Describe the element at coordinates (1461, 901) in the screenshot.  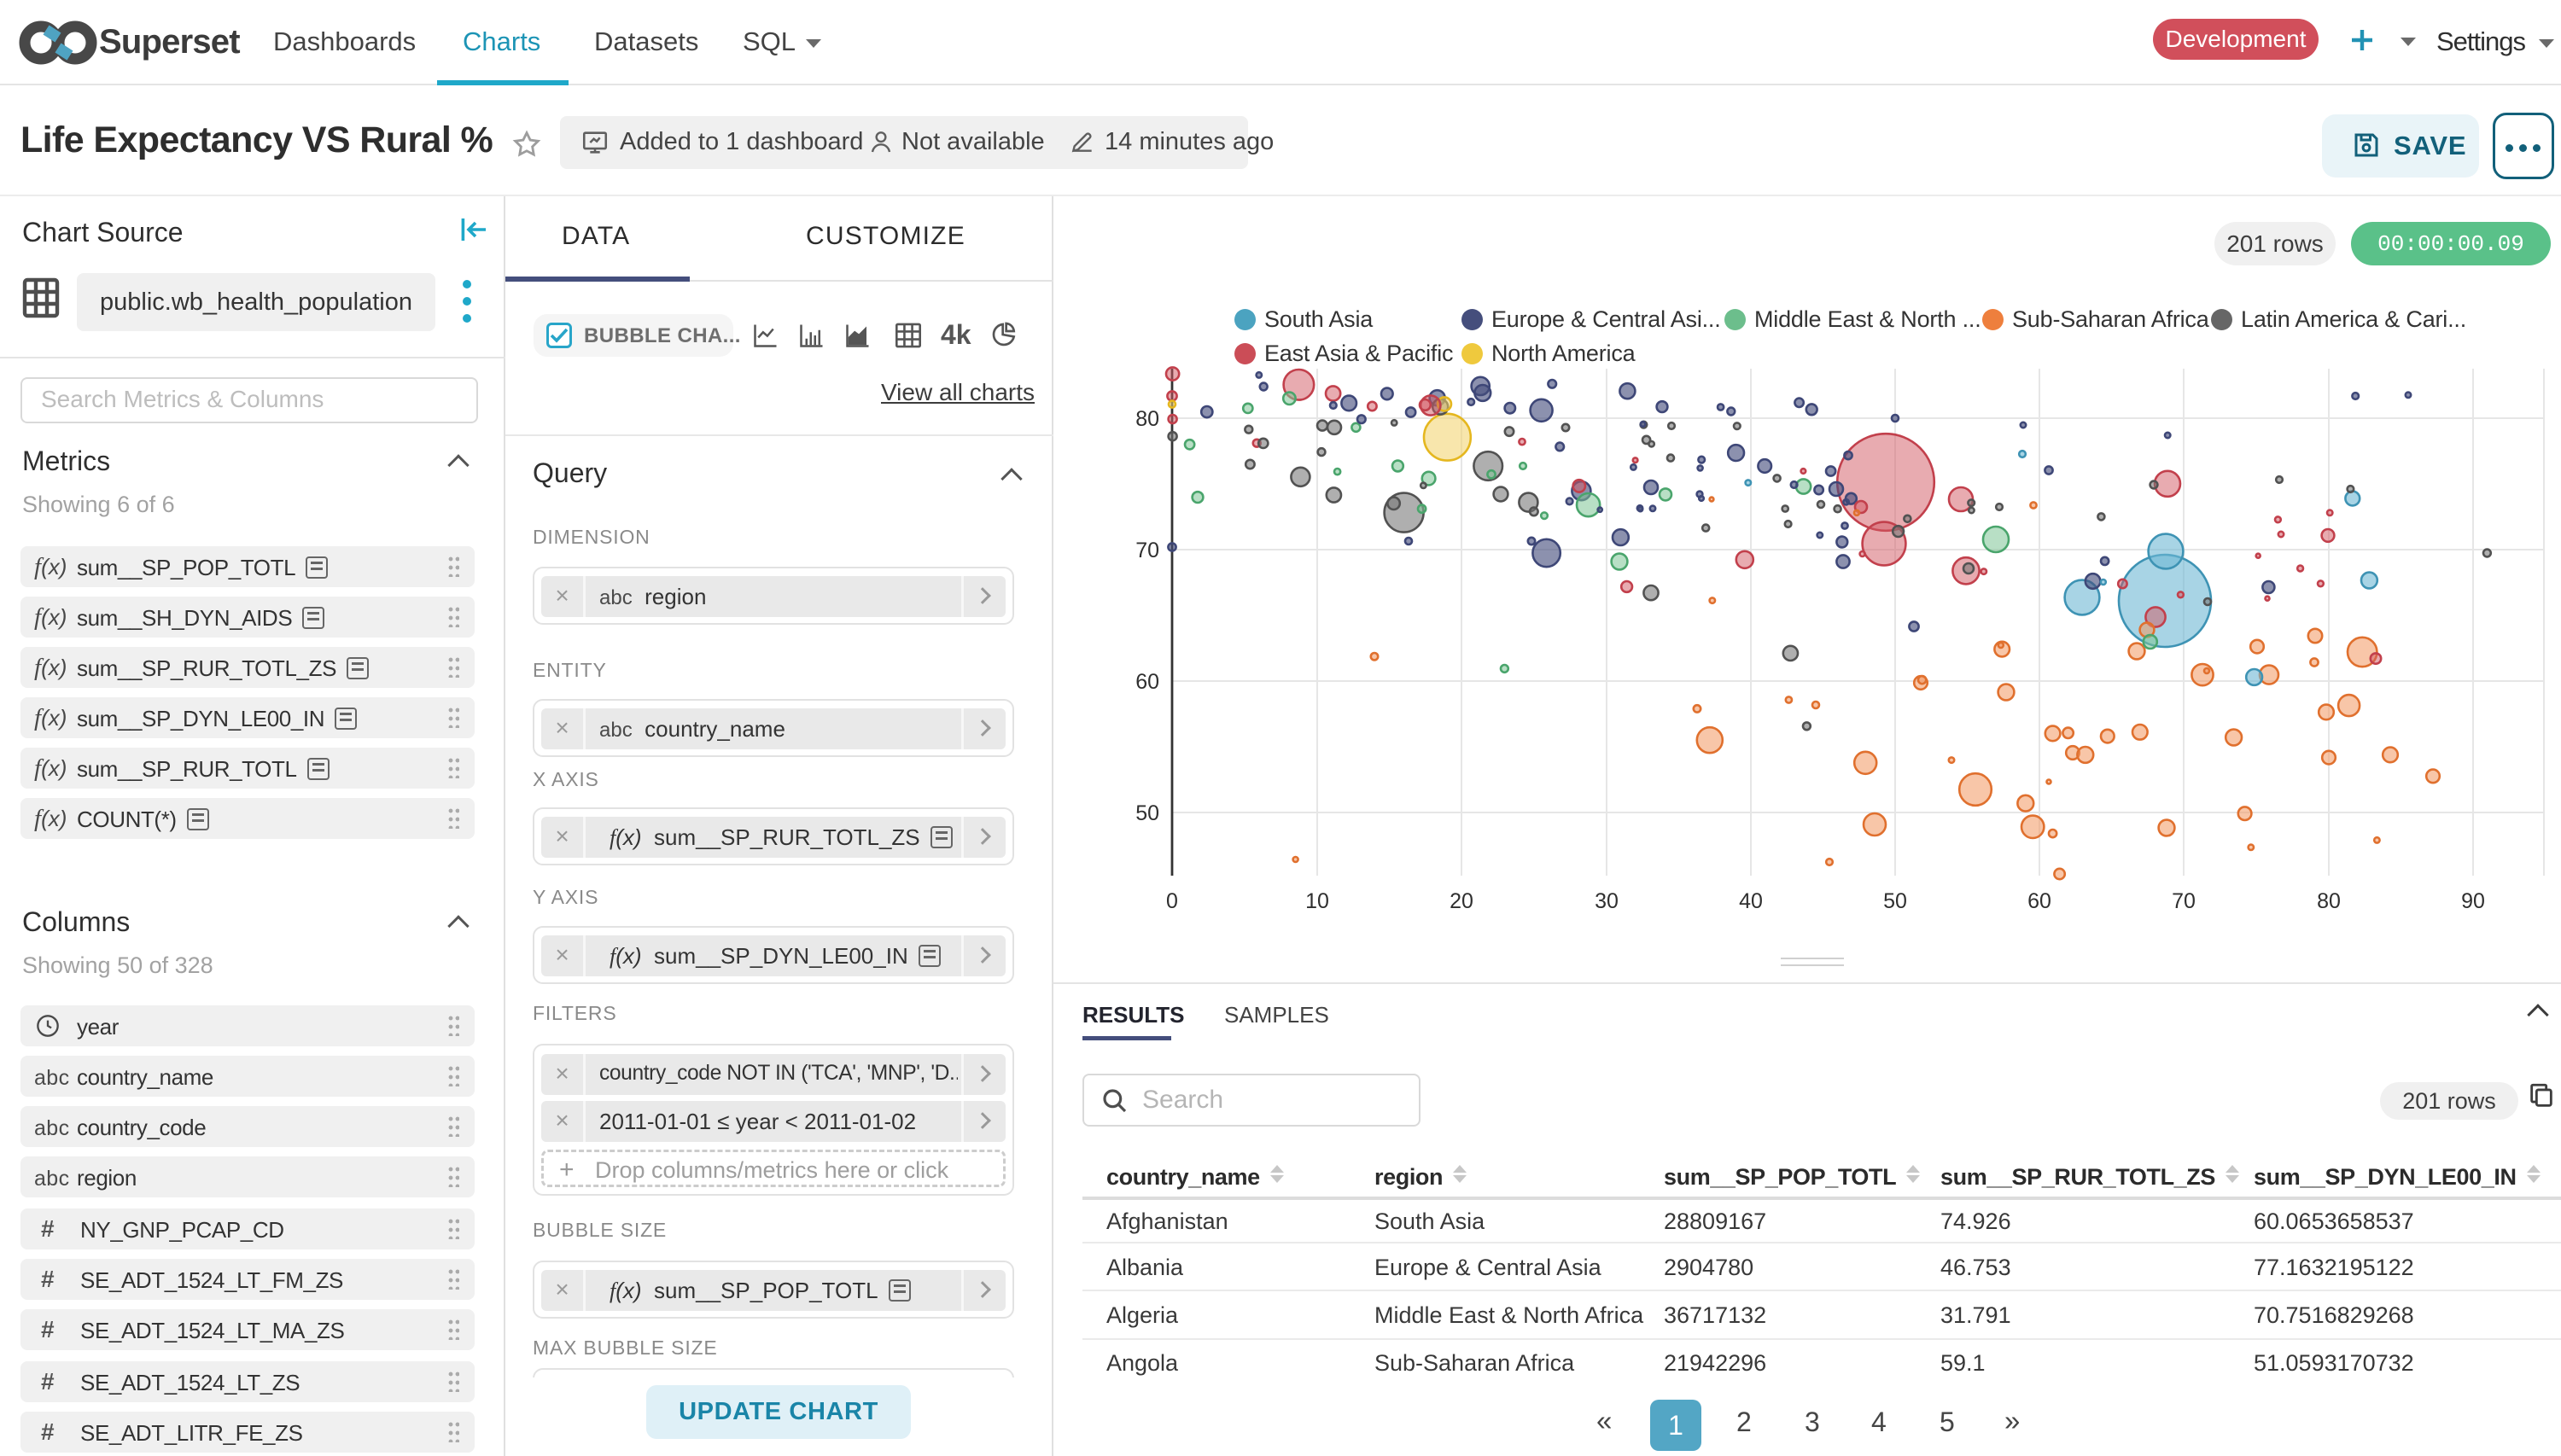
I see `svg-text: 20` at that location.